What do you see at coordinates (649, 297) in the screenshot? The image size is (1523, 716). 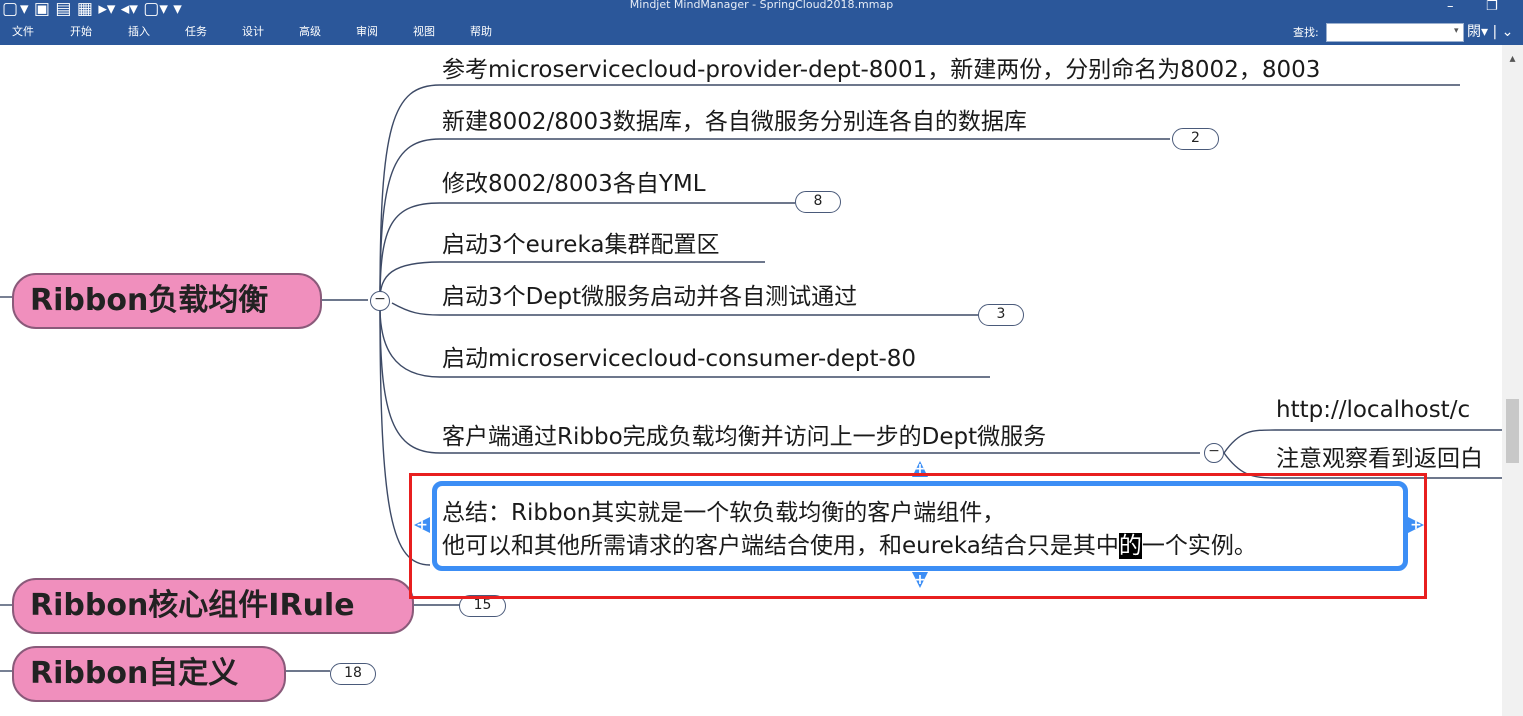 I see `subtopic: 启动3个Dept微服务启动并各自测试通过` at bounding box center [649, 297].